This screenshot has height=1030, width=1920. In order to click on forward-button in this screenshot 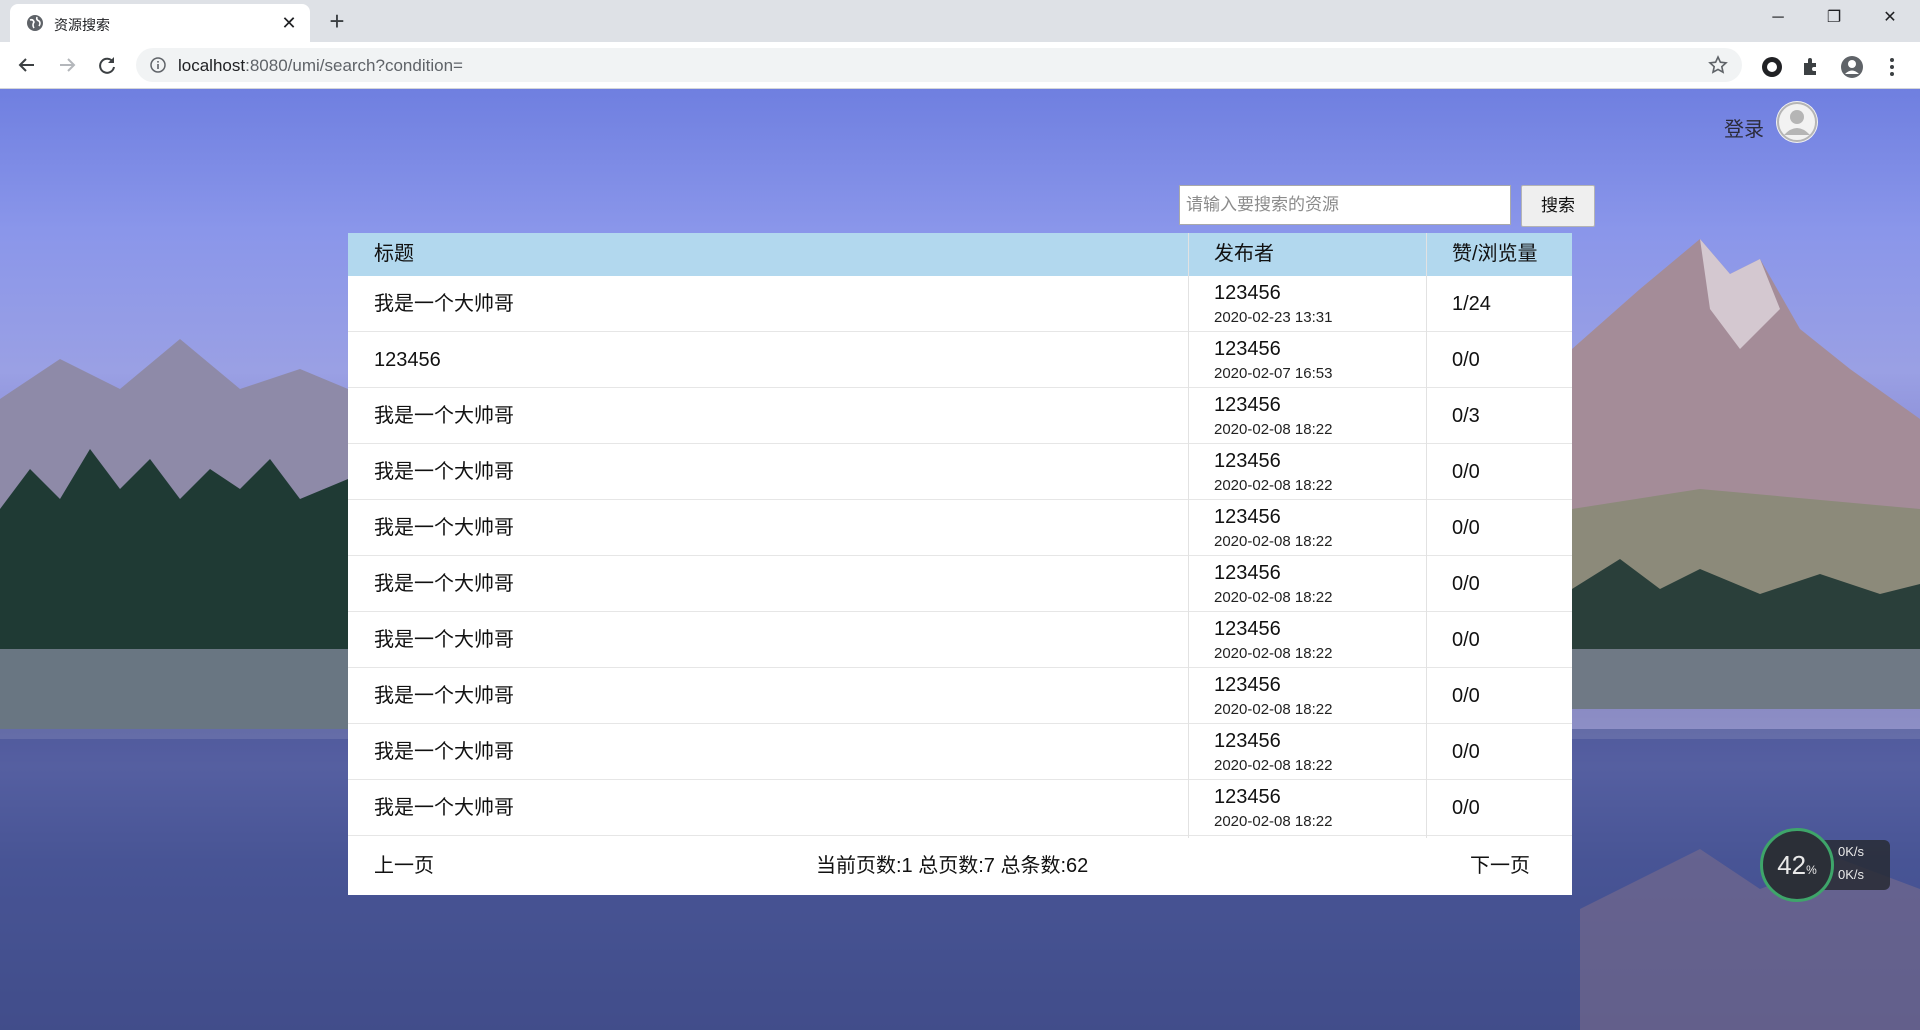, I will do `click(67, 65)`.